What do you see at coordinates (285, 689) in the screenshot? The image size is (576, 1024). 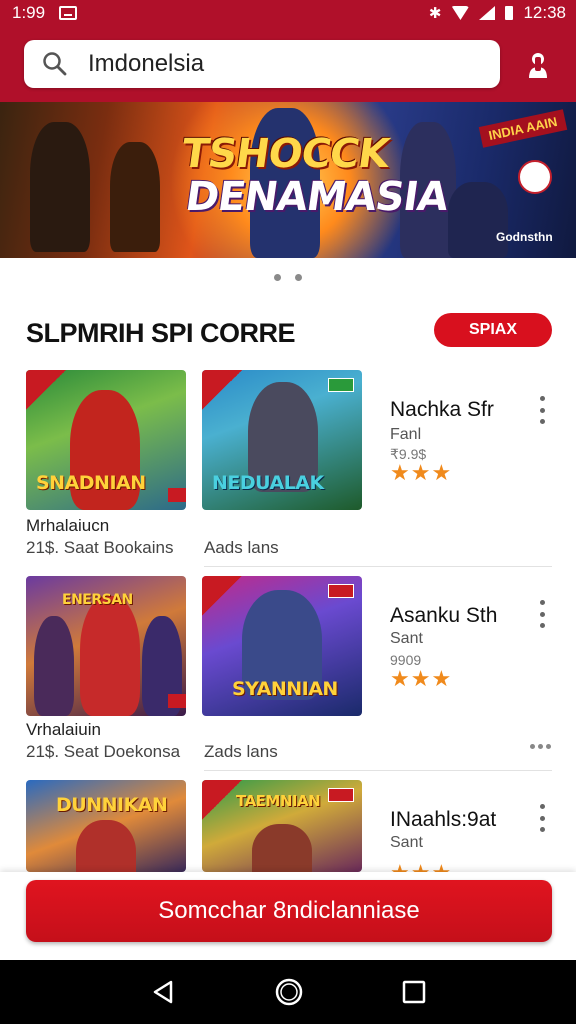 I see `thumb-title: SYANNIAN` at bounding box center [285, 689].